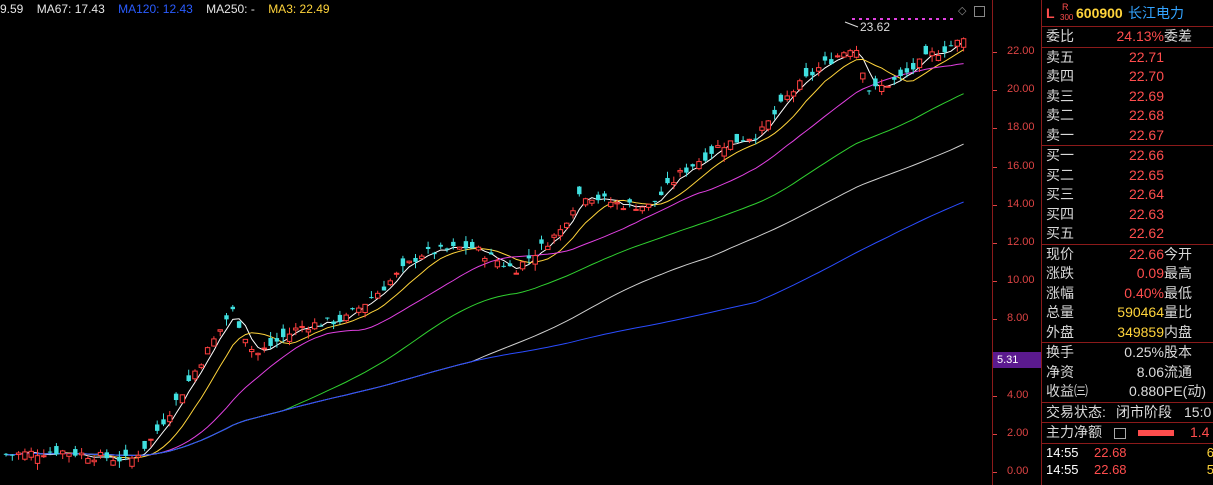 Image resolution: width=1213 pixels, height=485 pixels. I want to click on weibi-row: 委比 24.13% 委差, so click(1127, 36).